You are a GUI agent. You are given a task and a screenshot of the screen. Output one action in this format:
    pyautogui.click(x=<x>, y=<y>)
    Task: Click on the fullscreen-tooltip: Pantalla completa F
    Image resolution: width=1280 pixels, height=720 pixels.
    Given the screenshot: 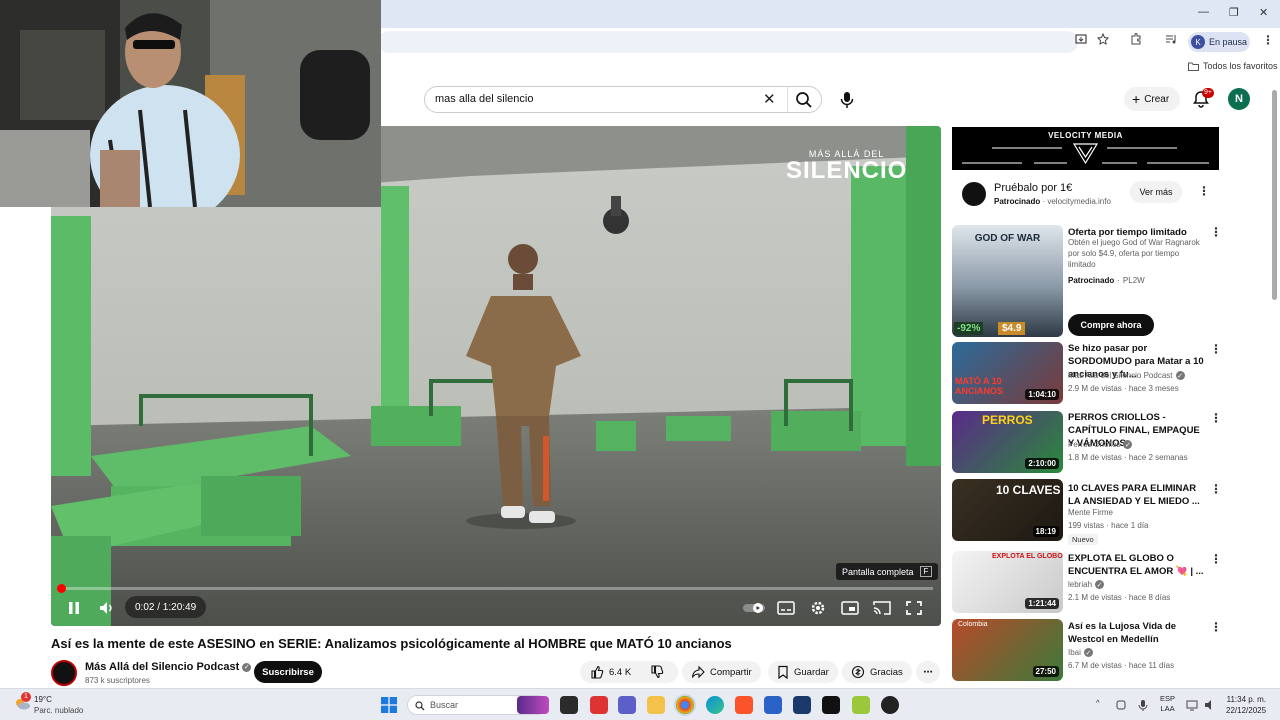 What is the action you would take?
    pyautogui.click(x=887, y=571)
    